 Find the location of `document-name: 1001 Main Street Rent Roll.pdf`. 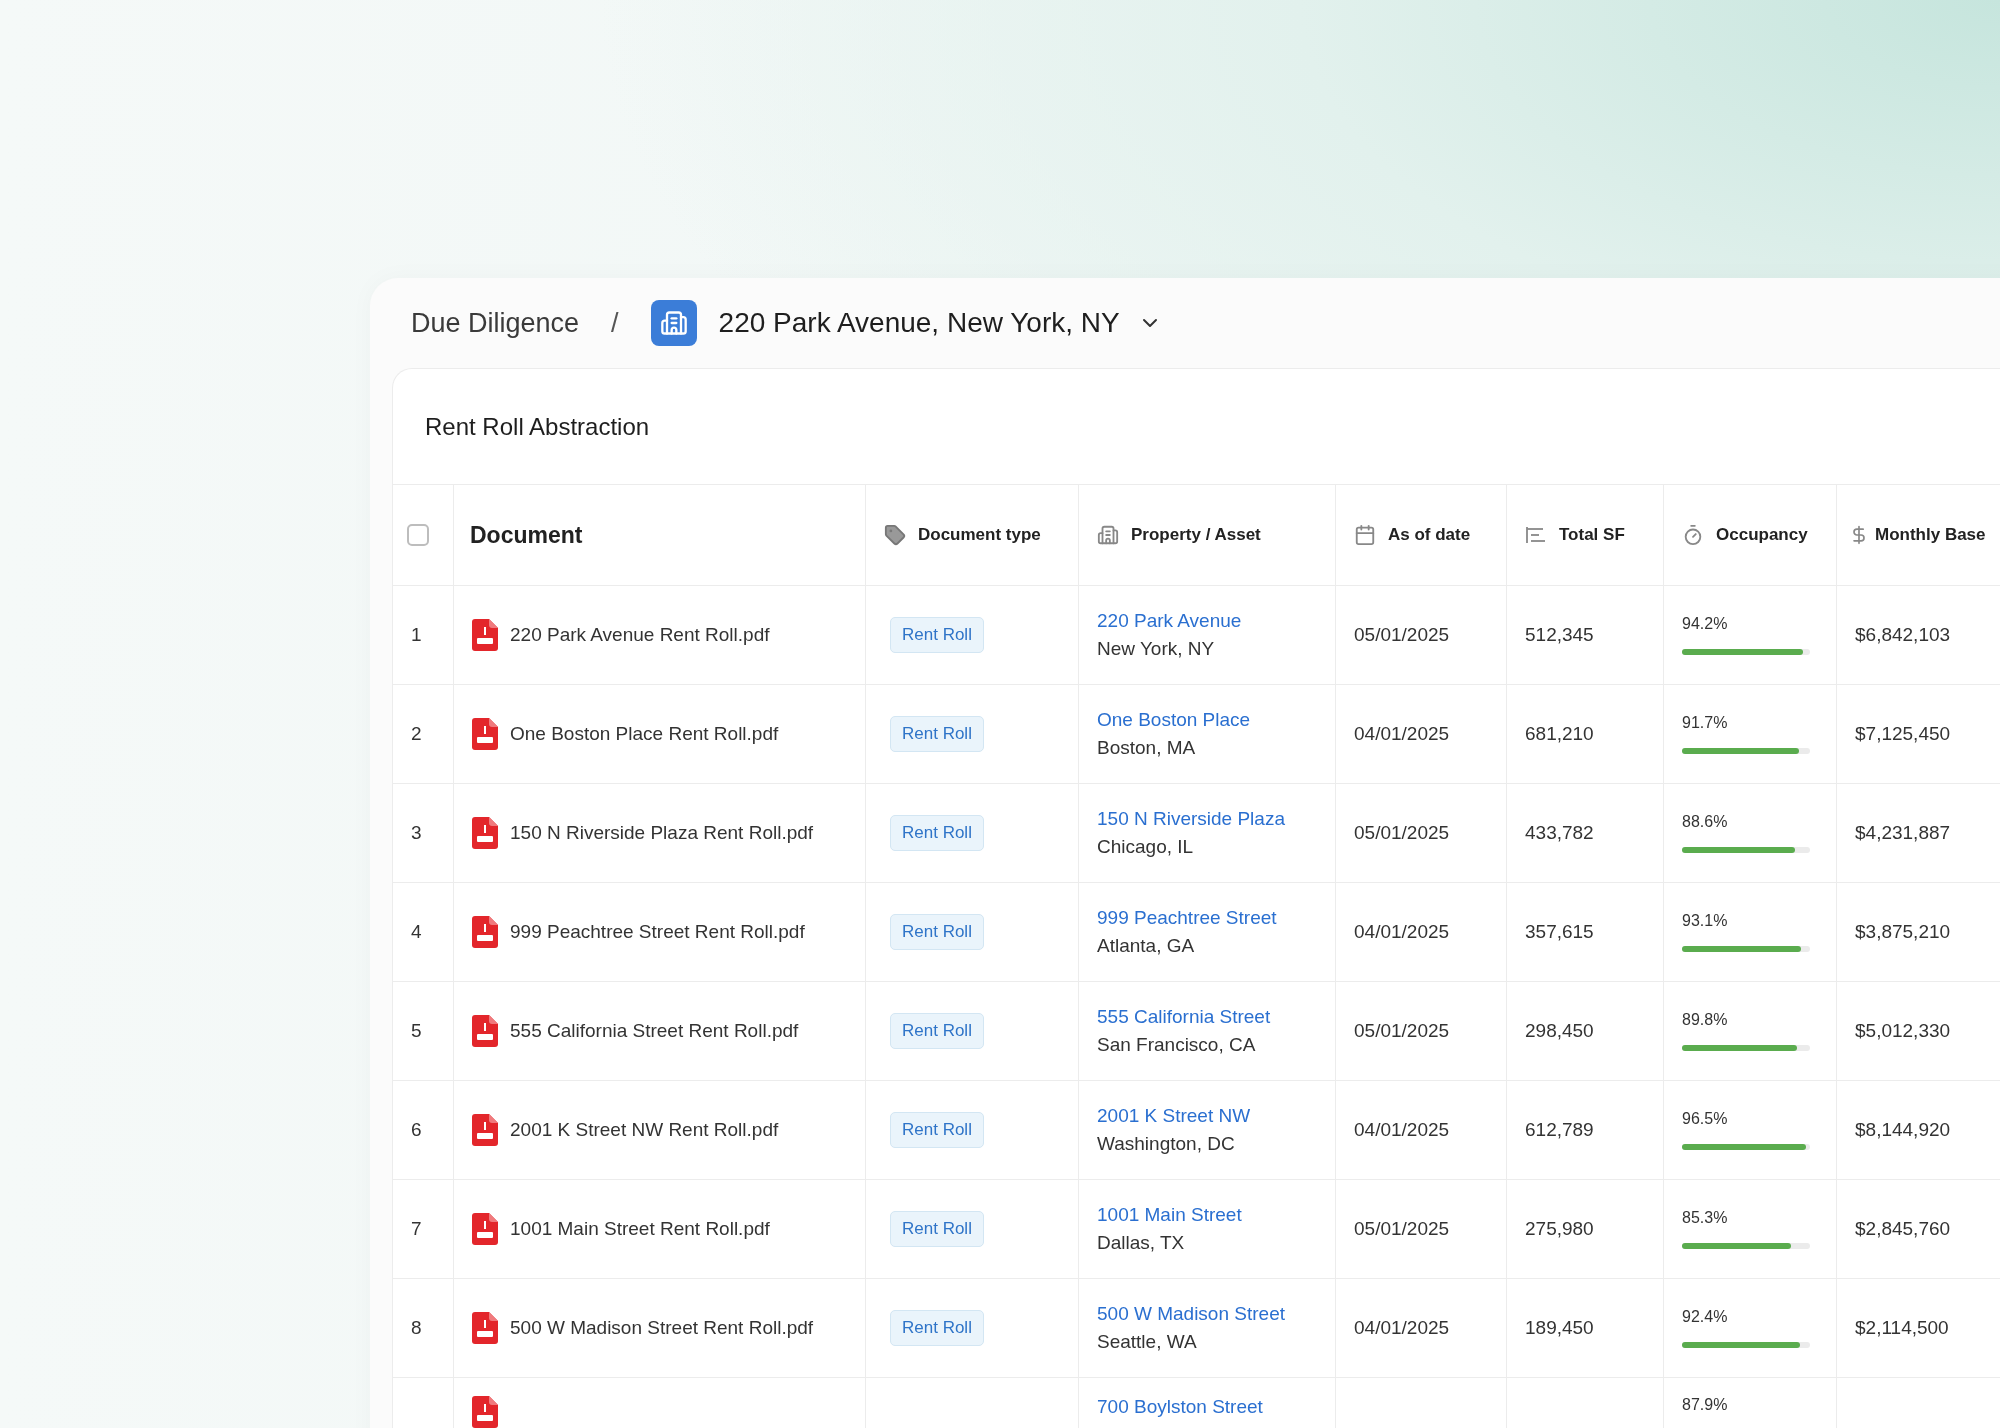

document-name: 1001 Main Street Rent Roll.pdf is located at coordinates (640, 1229).